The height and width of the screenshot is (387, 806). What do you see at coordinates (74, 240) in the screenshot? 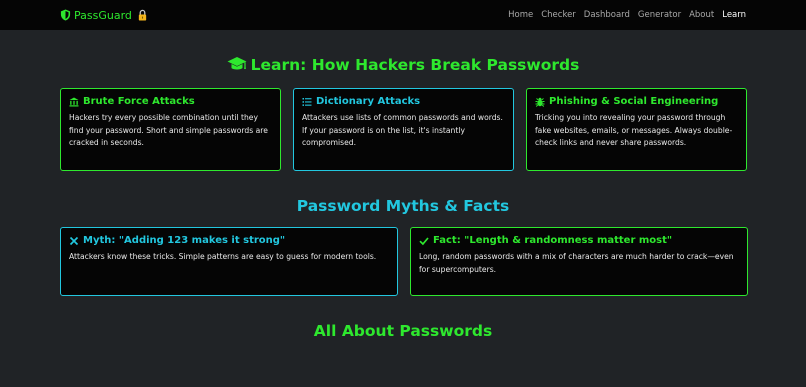
I see `x-icon` at bounding box center [74, 240].